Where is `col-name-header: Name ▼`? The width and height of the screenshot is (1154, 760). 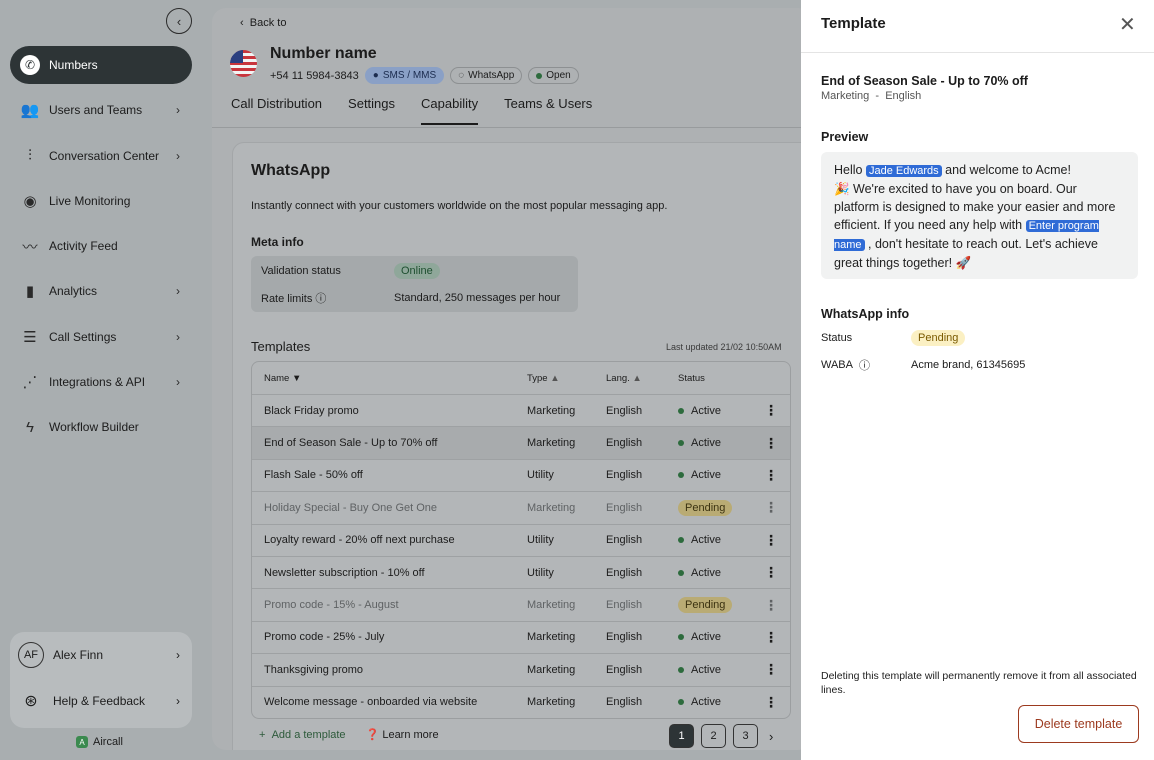 col-name-header: Name ▼ is located at coordinates (282, 378).